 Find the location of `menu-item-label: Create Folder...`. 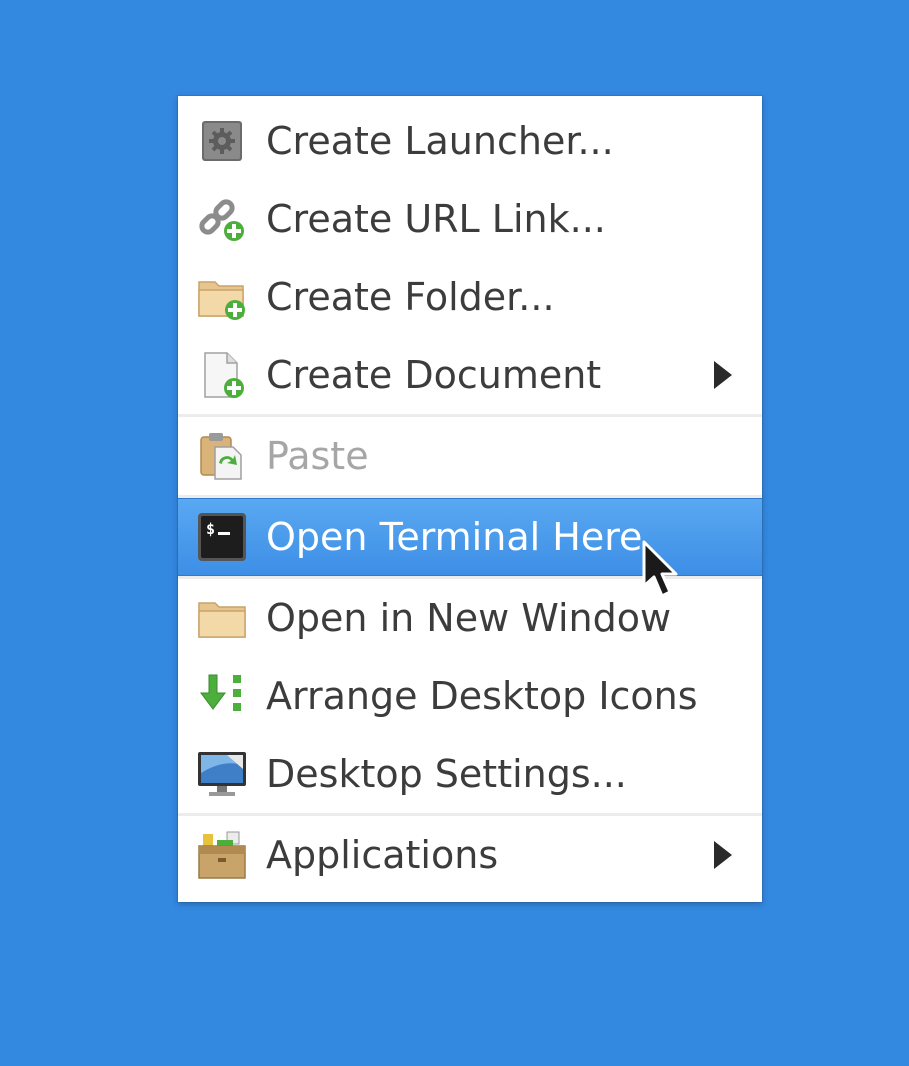

menu-item-label: Create Folder... is located at coordinates (410, 297).